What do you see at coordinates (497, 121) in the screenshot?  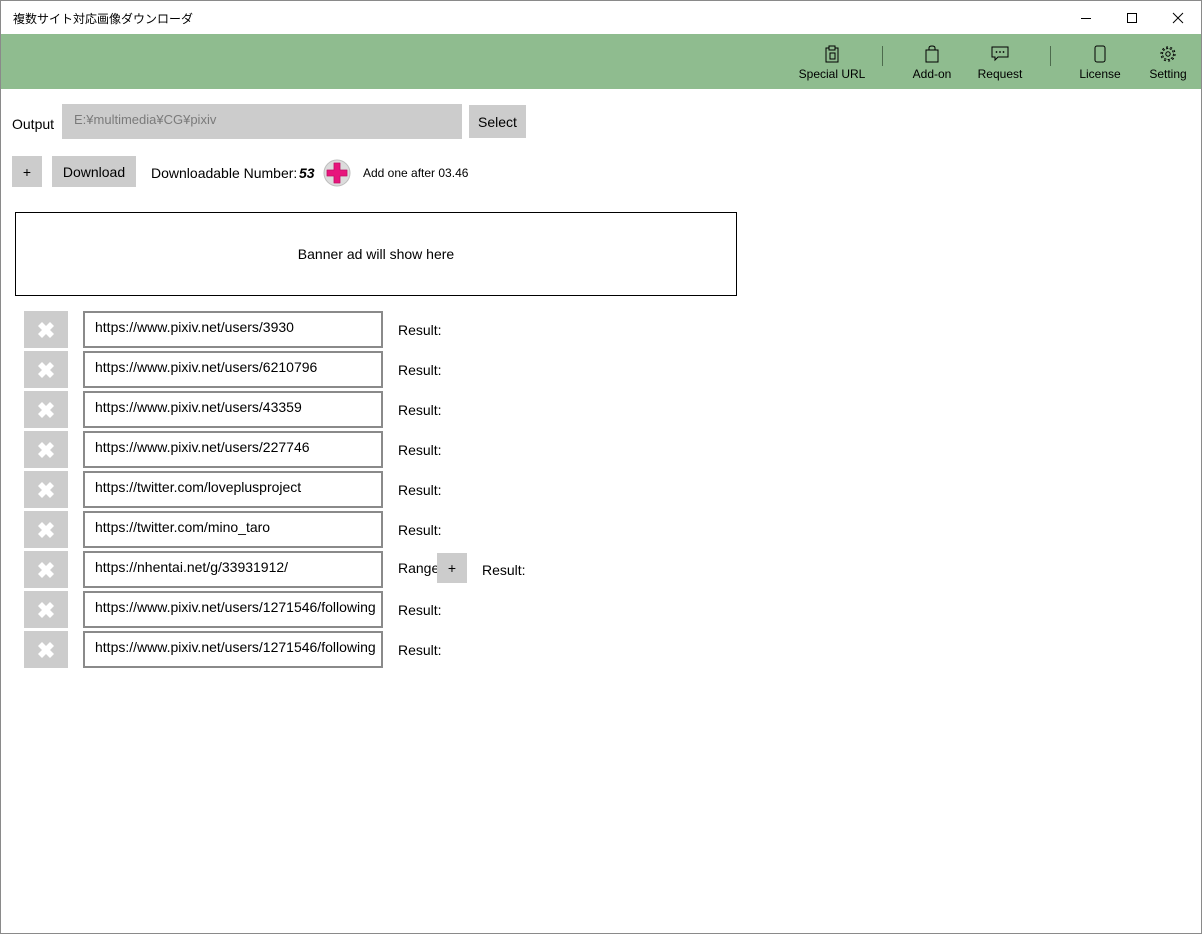 I see `select-button: Select` at bounding box center [497, 121].